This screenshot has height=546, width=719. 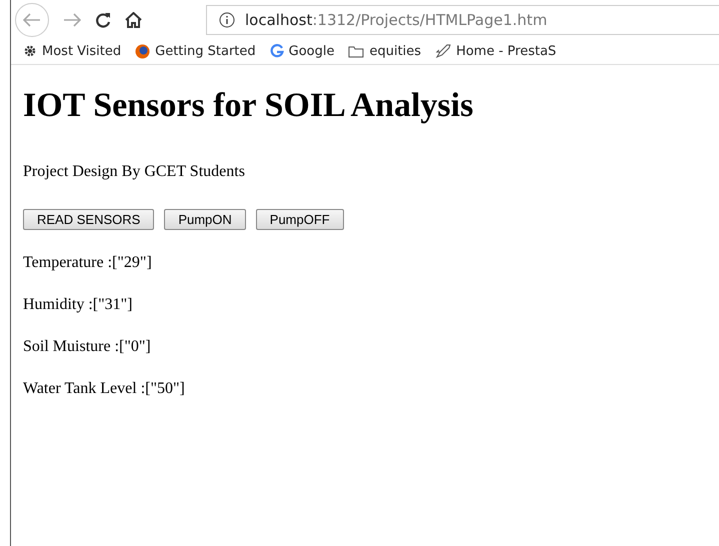 What do you see at coordinates (72, 51) in the screenshot?
I see `bookmark-link: Most Visited` at bounding box center [72, 51].